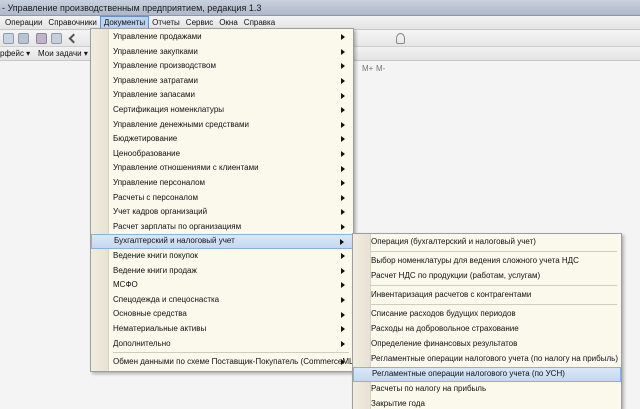 The image size is (640, 409). Describe the element at coordinates (142, 343) in the screenshot. I see `menu-item-label: Дополнительно` at that location.